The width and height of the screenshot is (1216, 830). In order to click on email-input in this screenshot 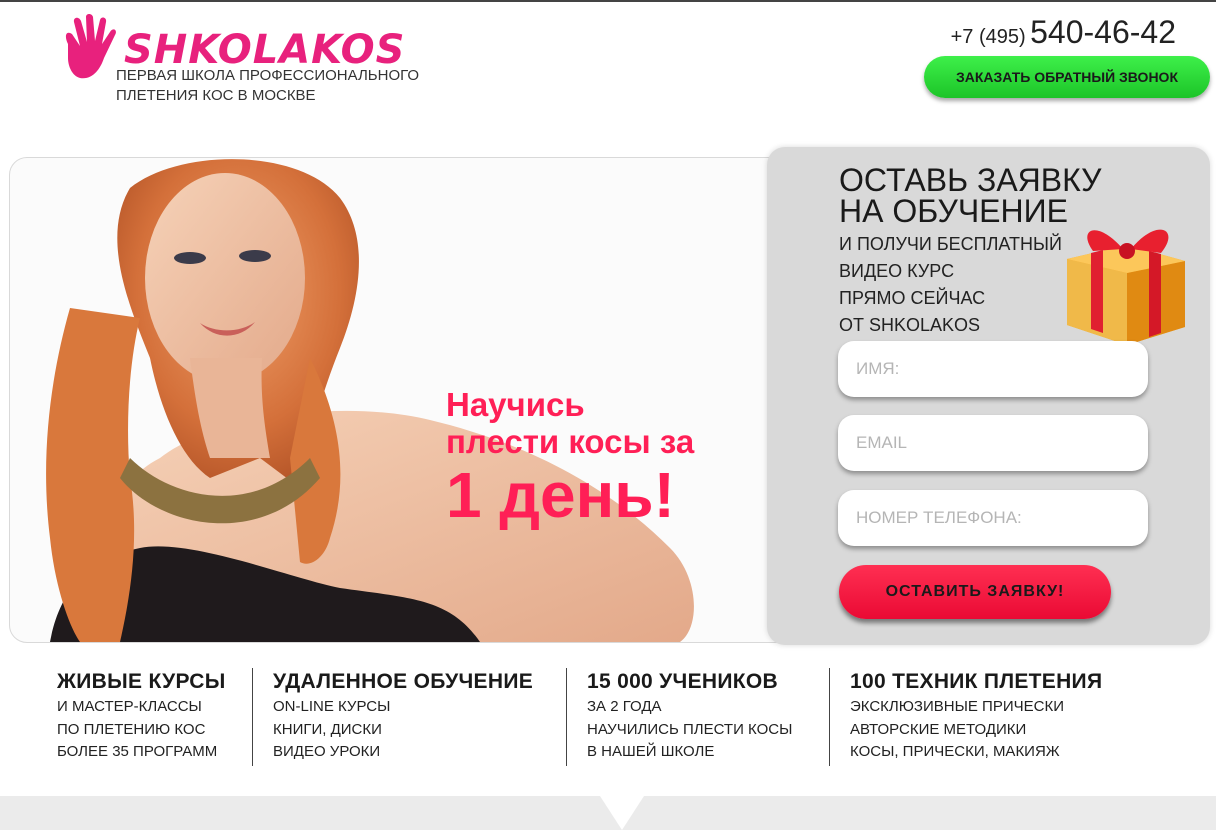, I will do `click(993, 443)`.